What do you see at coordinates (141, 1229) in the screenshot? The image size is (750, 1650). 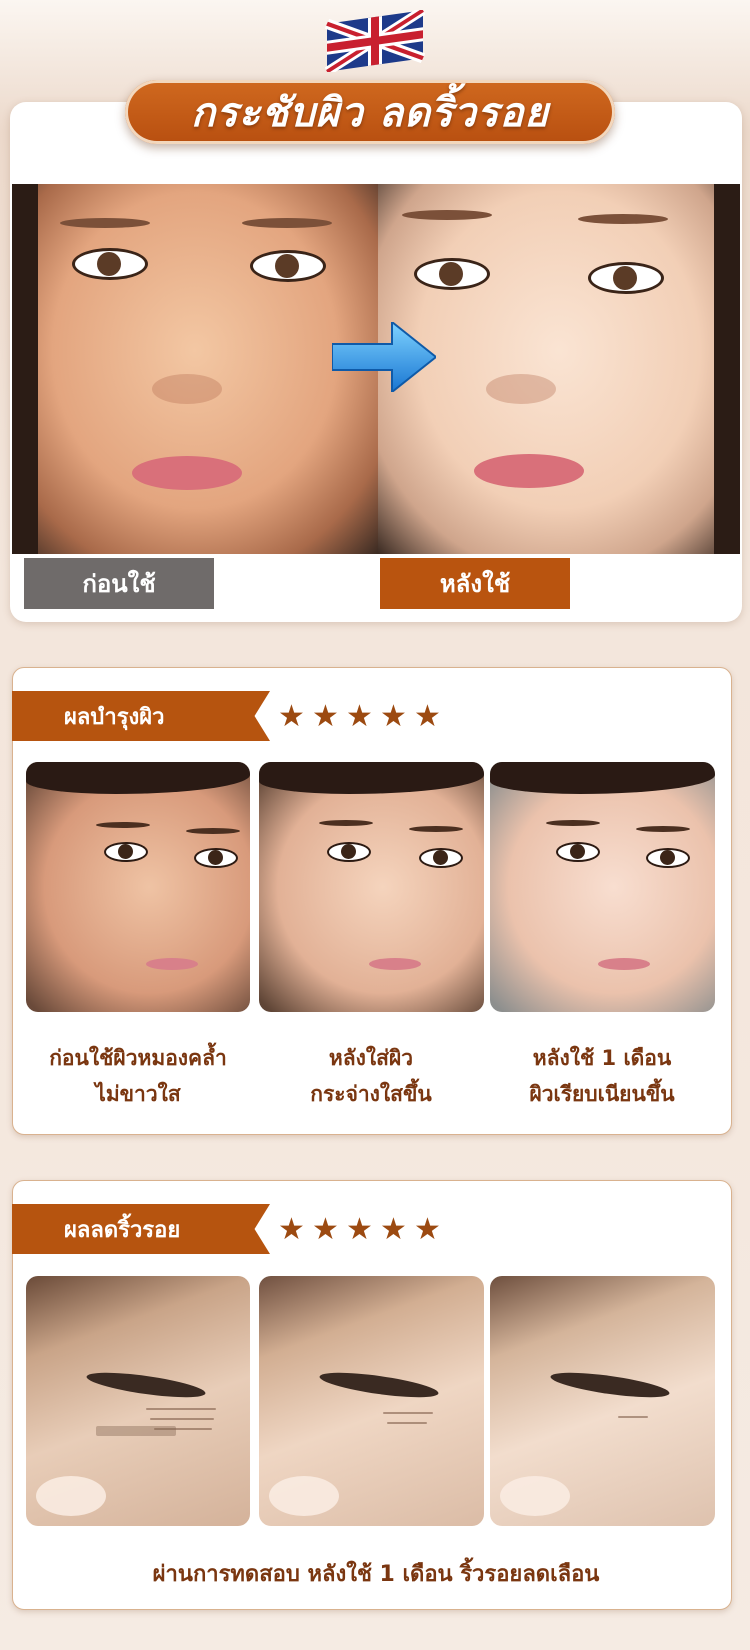 I see `wrinkle-result-tag: ผลลดริ้วรอย` at bounding box center [141, 1229].